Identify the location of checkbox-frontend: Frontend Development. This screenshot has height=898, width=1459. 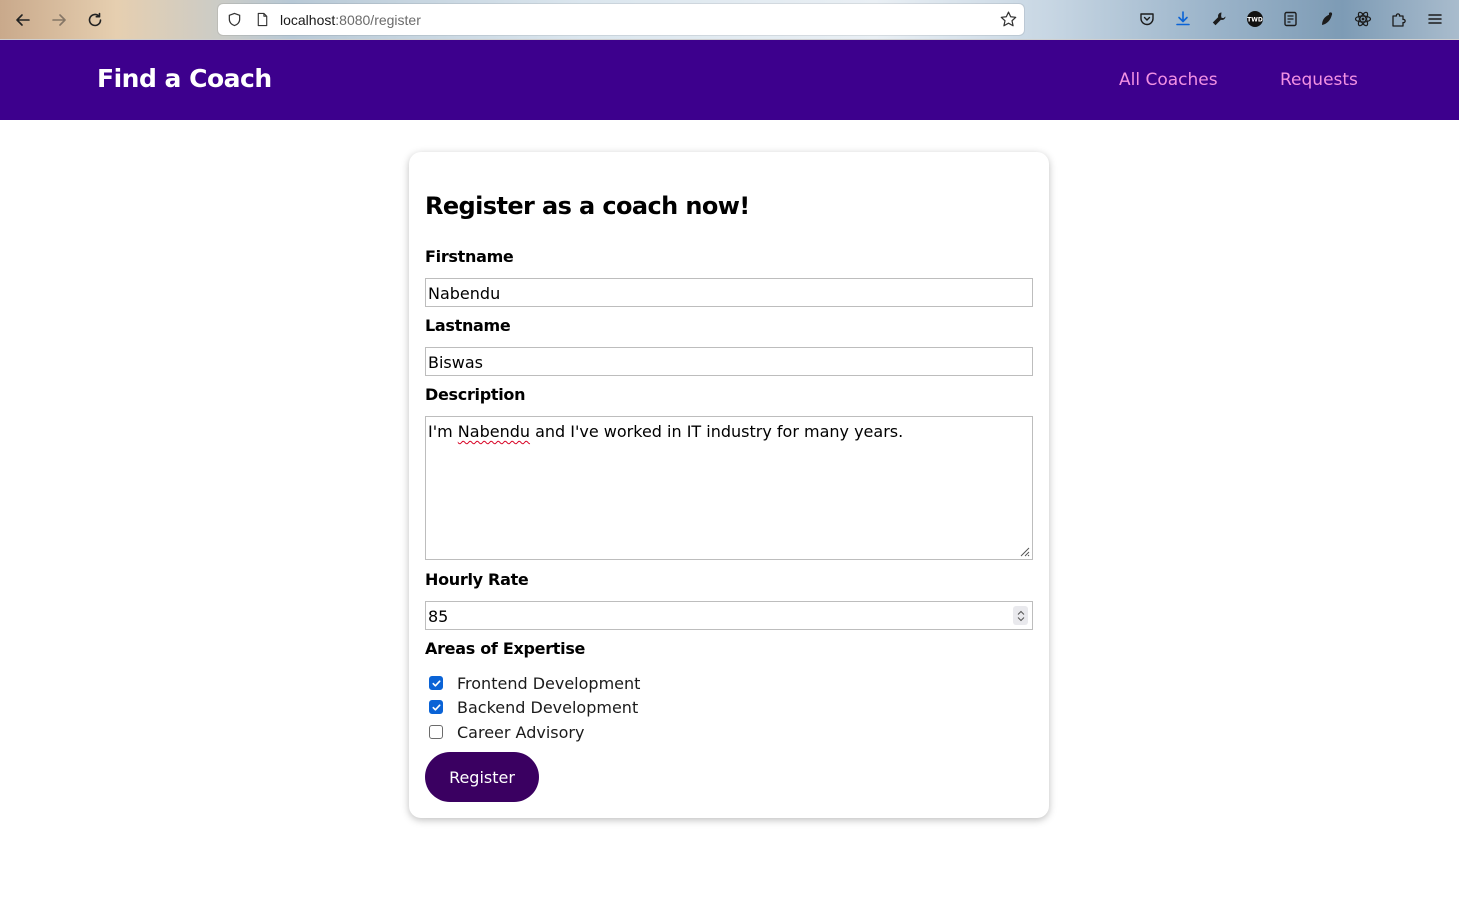
(534, 683).